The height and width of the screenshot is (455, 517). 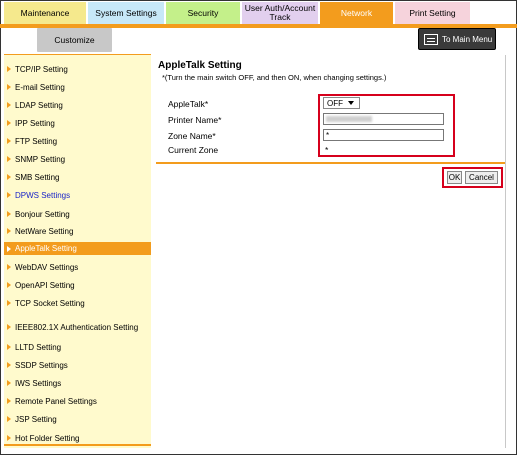 What do you see at coordinates (188, 104) in the screenshot?
I see `appletalk-label: AppleTalk*` at bounding box center [188, 104].